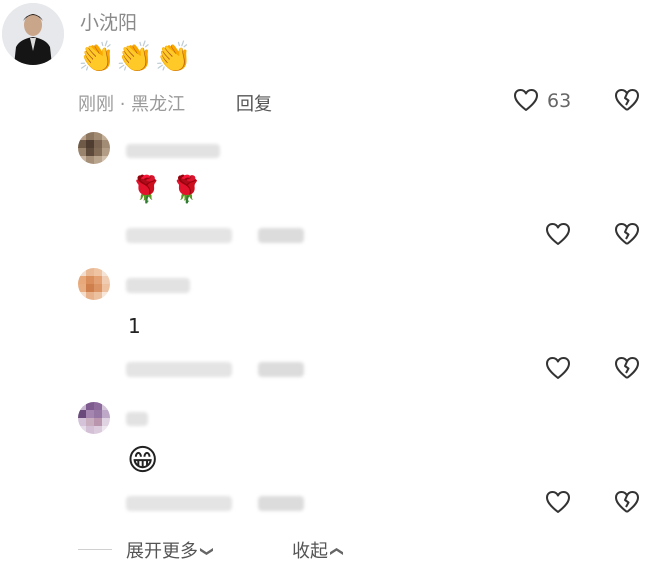 Image resolution: width=660 pixels, height=583 pixels. What do you see at coordinates (95, 549) in the screenshot?
I see `divider` at bounding box center [95, 549].